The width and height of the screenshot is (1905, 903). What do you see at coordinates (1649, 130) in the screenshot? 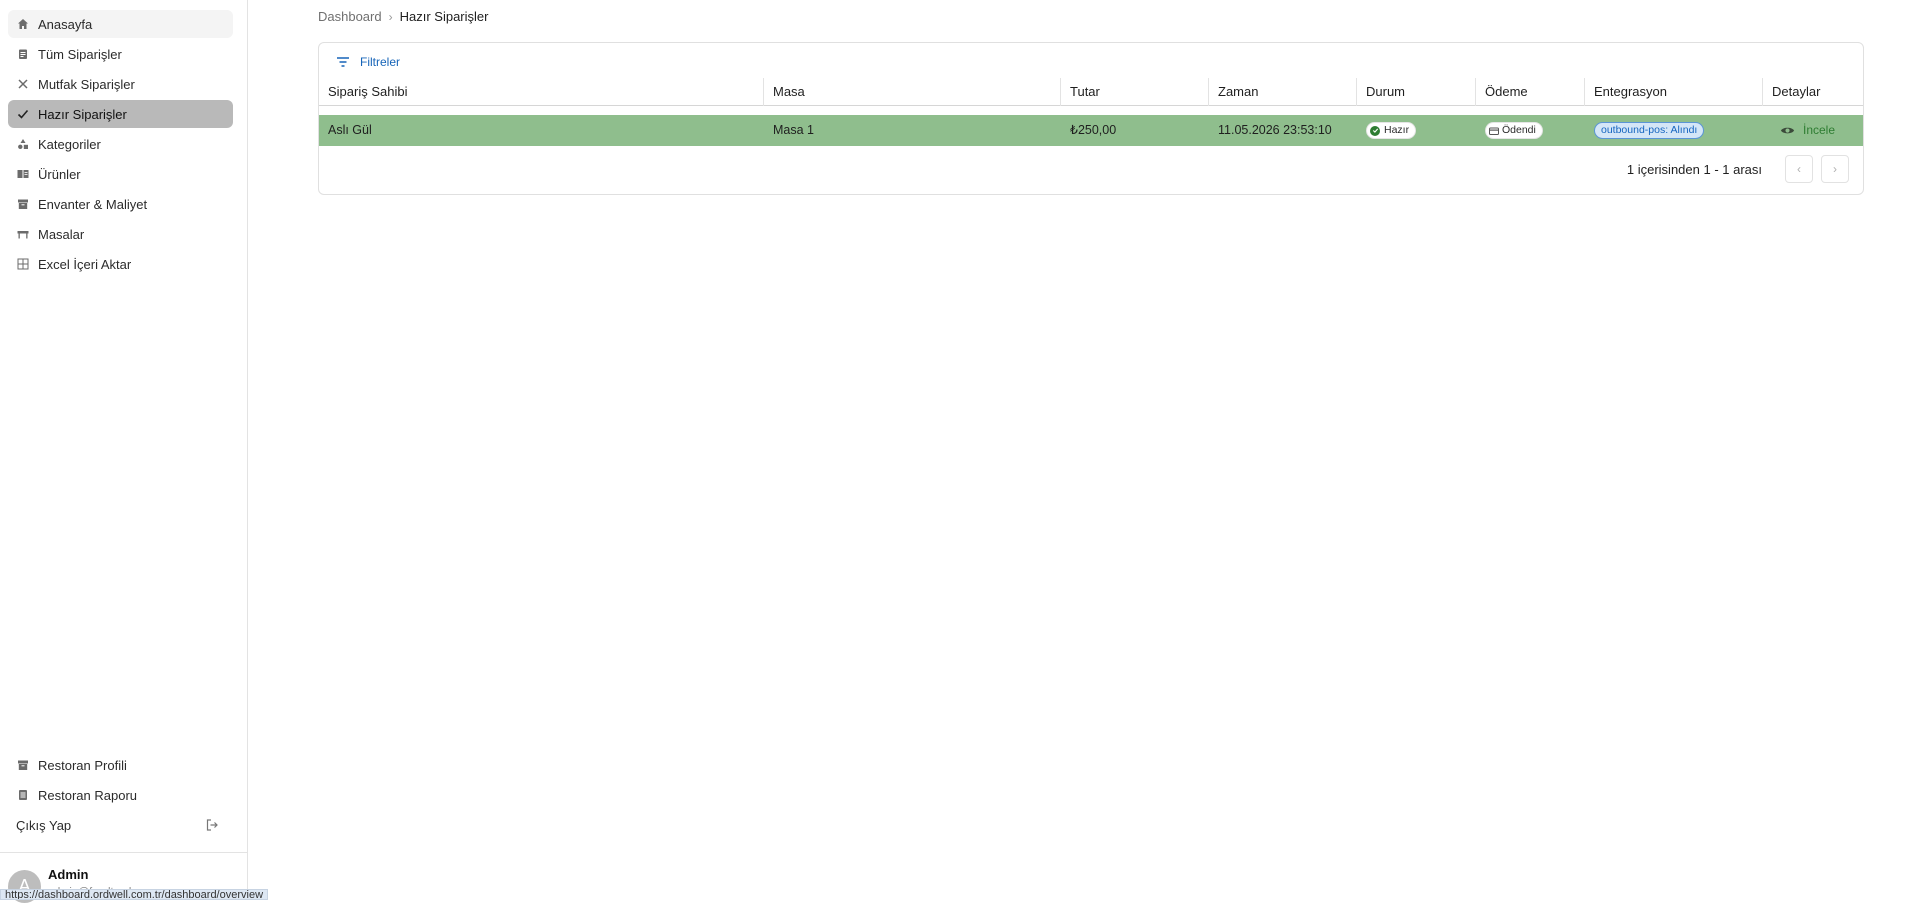
I see `integration-badge: outbound-pos: Alındı` at bounding box center [1649, 130].